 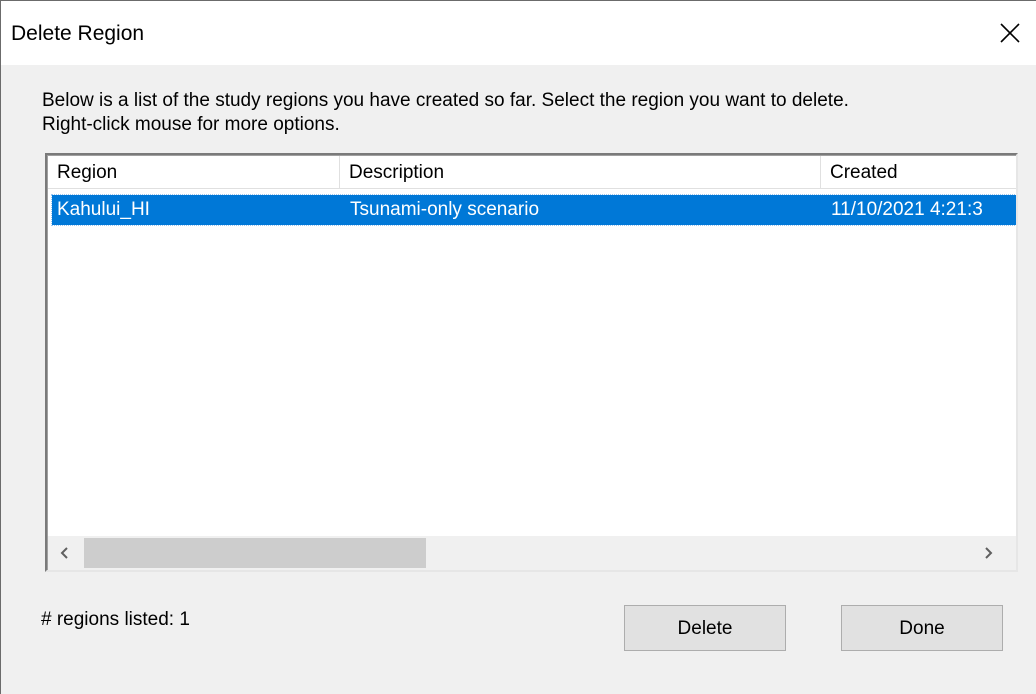 I want to click on column-header-created: Created, so click(x=918, y=172).